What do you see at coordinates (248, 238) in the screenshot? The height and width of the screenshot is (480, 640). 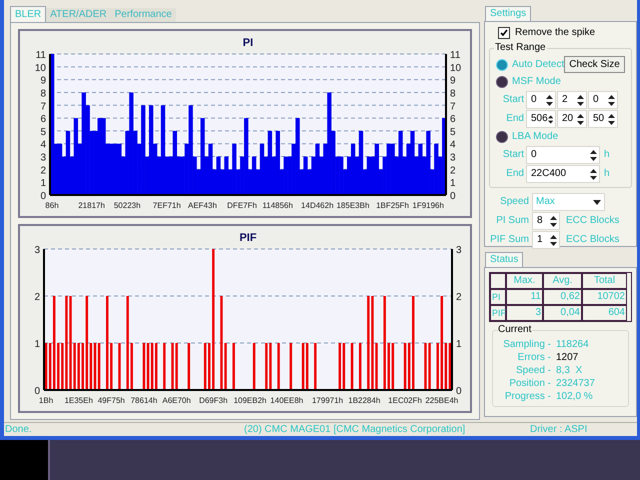 I see `chart-title: PIF` at bounding box center [248, 238].